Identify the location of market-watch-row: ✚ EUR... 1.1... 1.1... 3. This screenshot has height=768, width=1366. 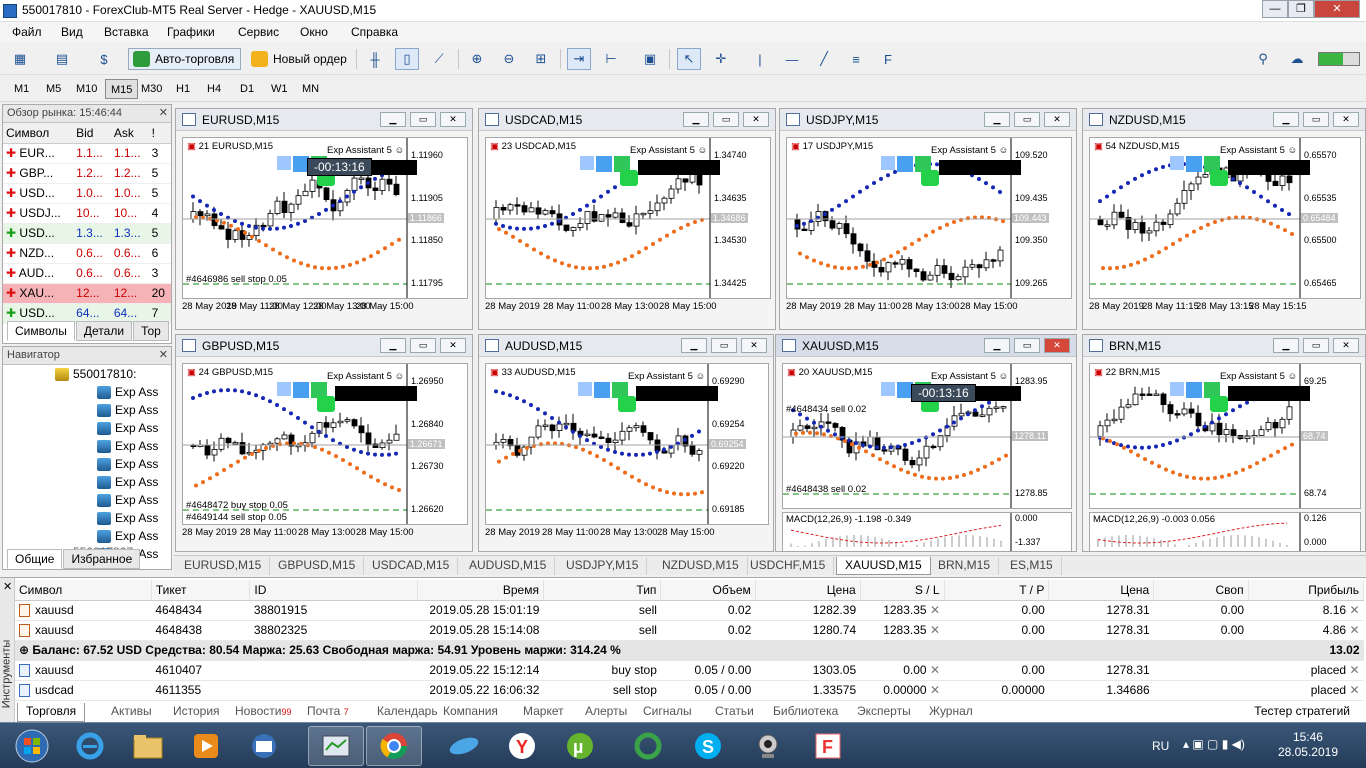
(87, 153).